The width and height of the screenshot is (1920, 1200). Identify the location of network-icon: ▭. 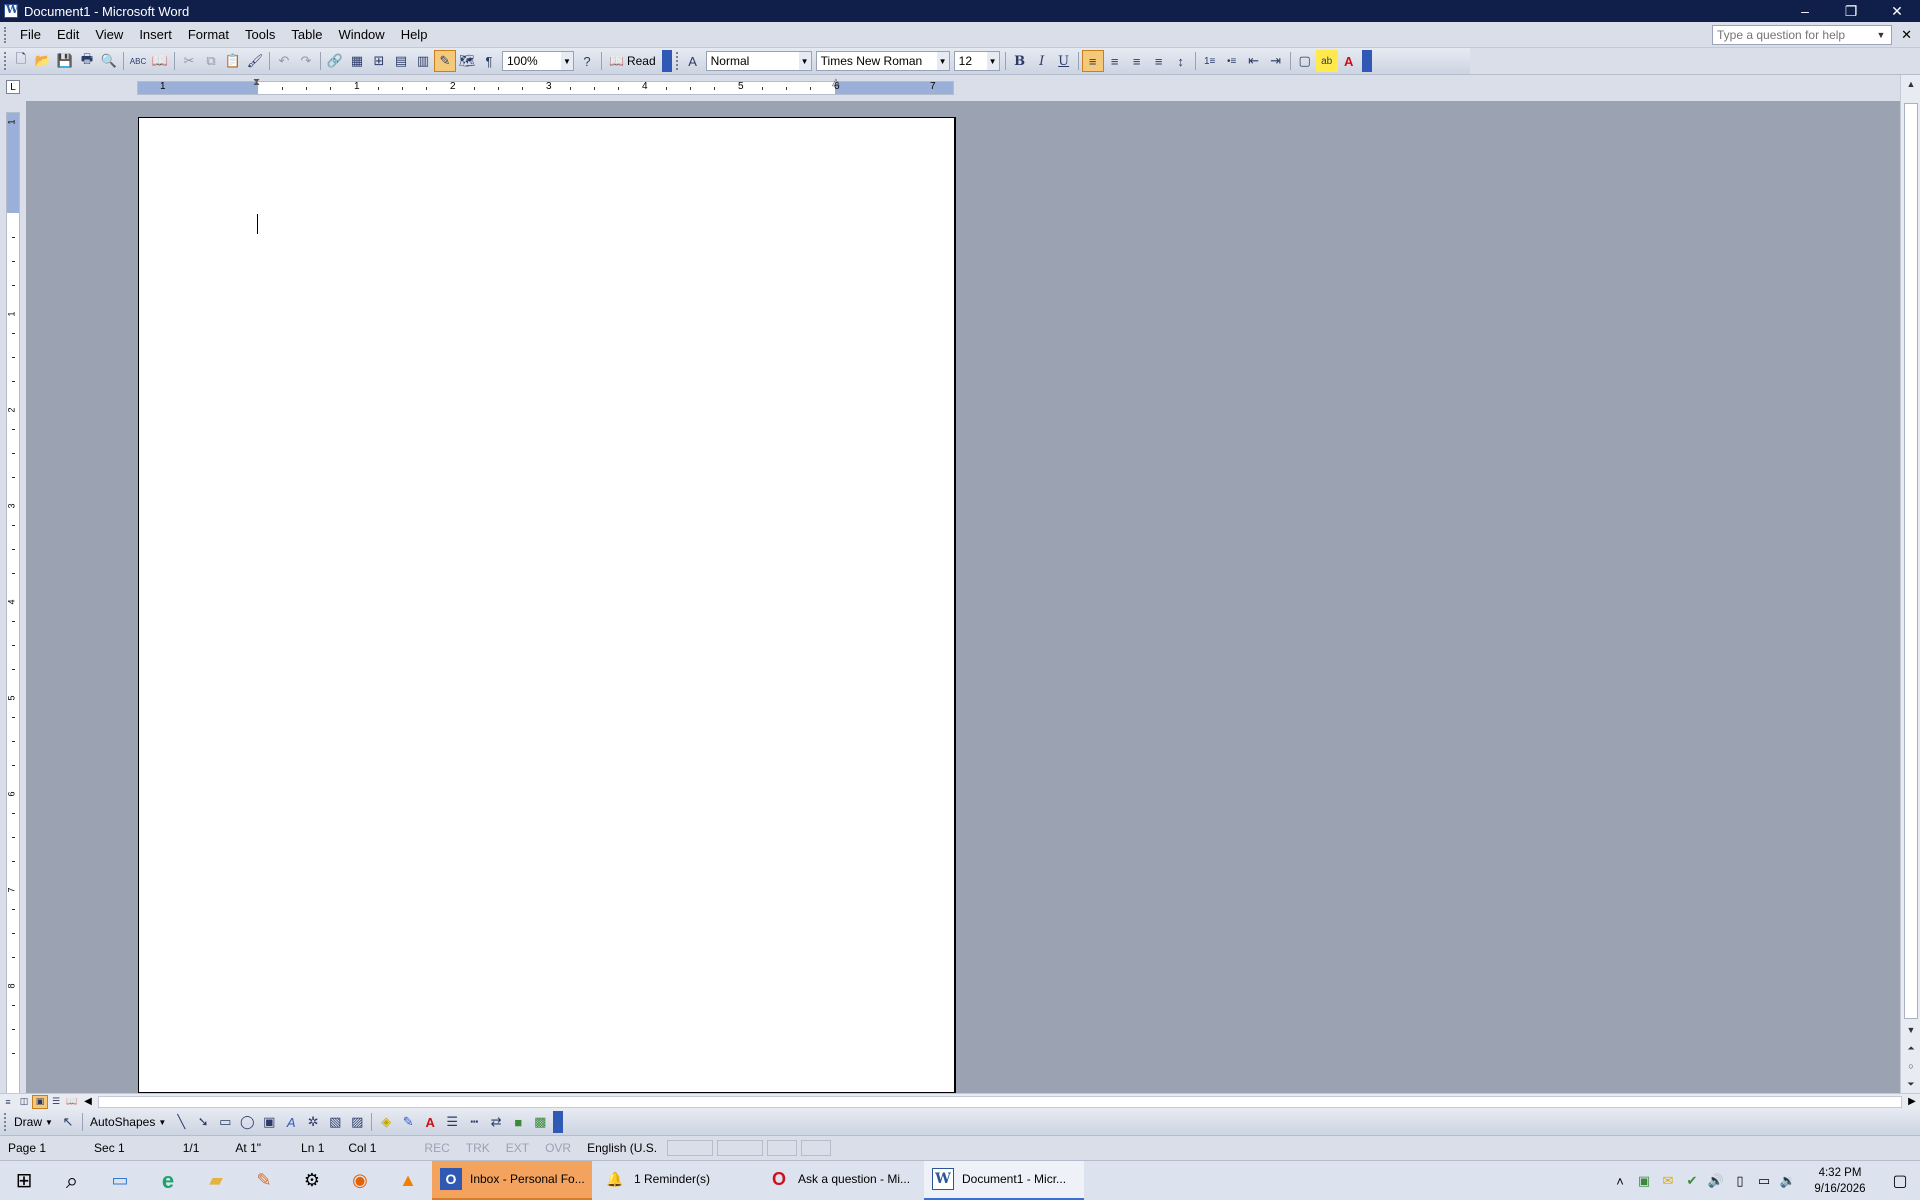
(1764, 1181).